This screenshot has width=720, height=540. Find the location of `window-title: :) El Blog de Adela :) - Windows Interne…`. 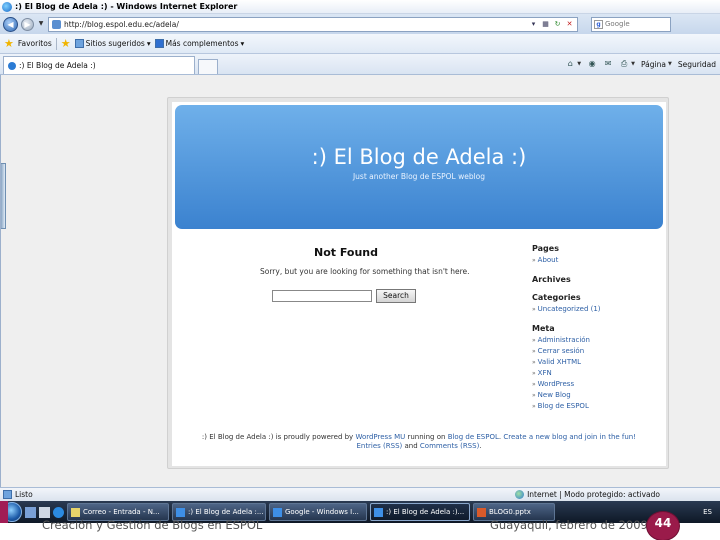

window-title: :) El Blog de Adela :) - Windows Interne… is located at coordinates (126, 6).